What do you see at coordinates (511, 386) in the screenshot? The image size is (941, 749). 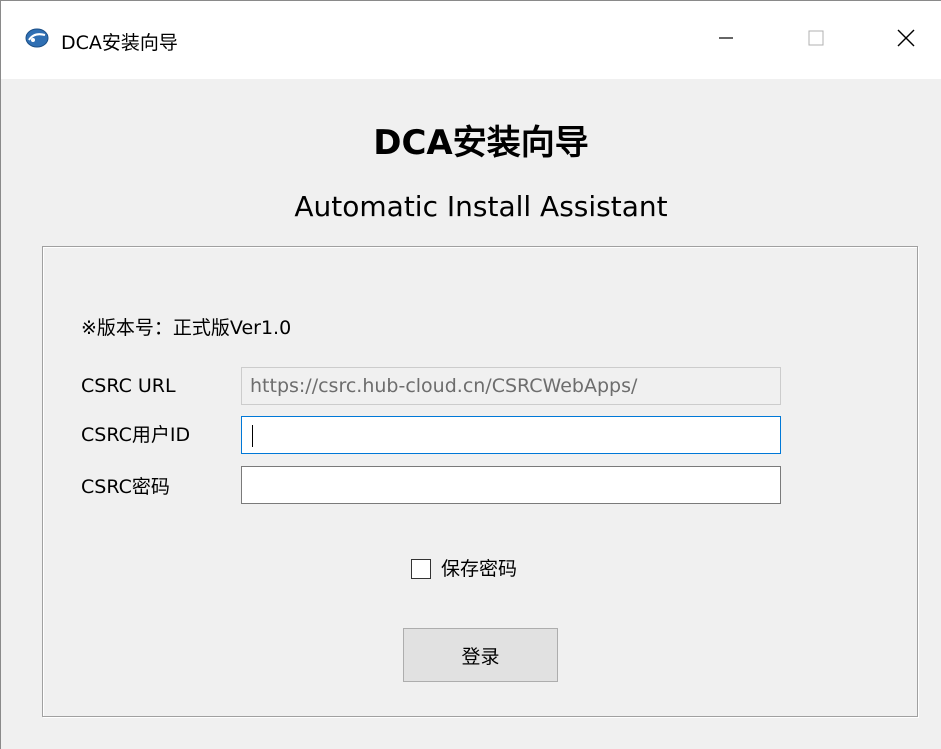 I see `url-field: https://csrc.hub-cloud.cn/CSRCWebApps/` at bounding box center [511, 386].